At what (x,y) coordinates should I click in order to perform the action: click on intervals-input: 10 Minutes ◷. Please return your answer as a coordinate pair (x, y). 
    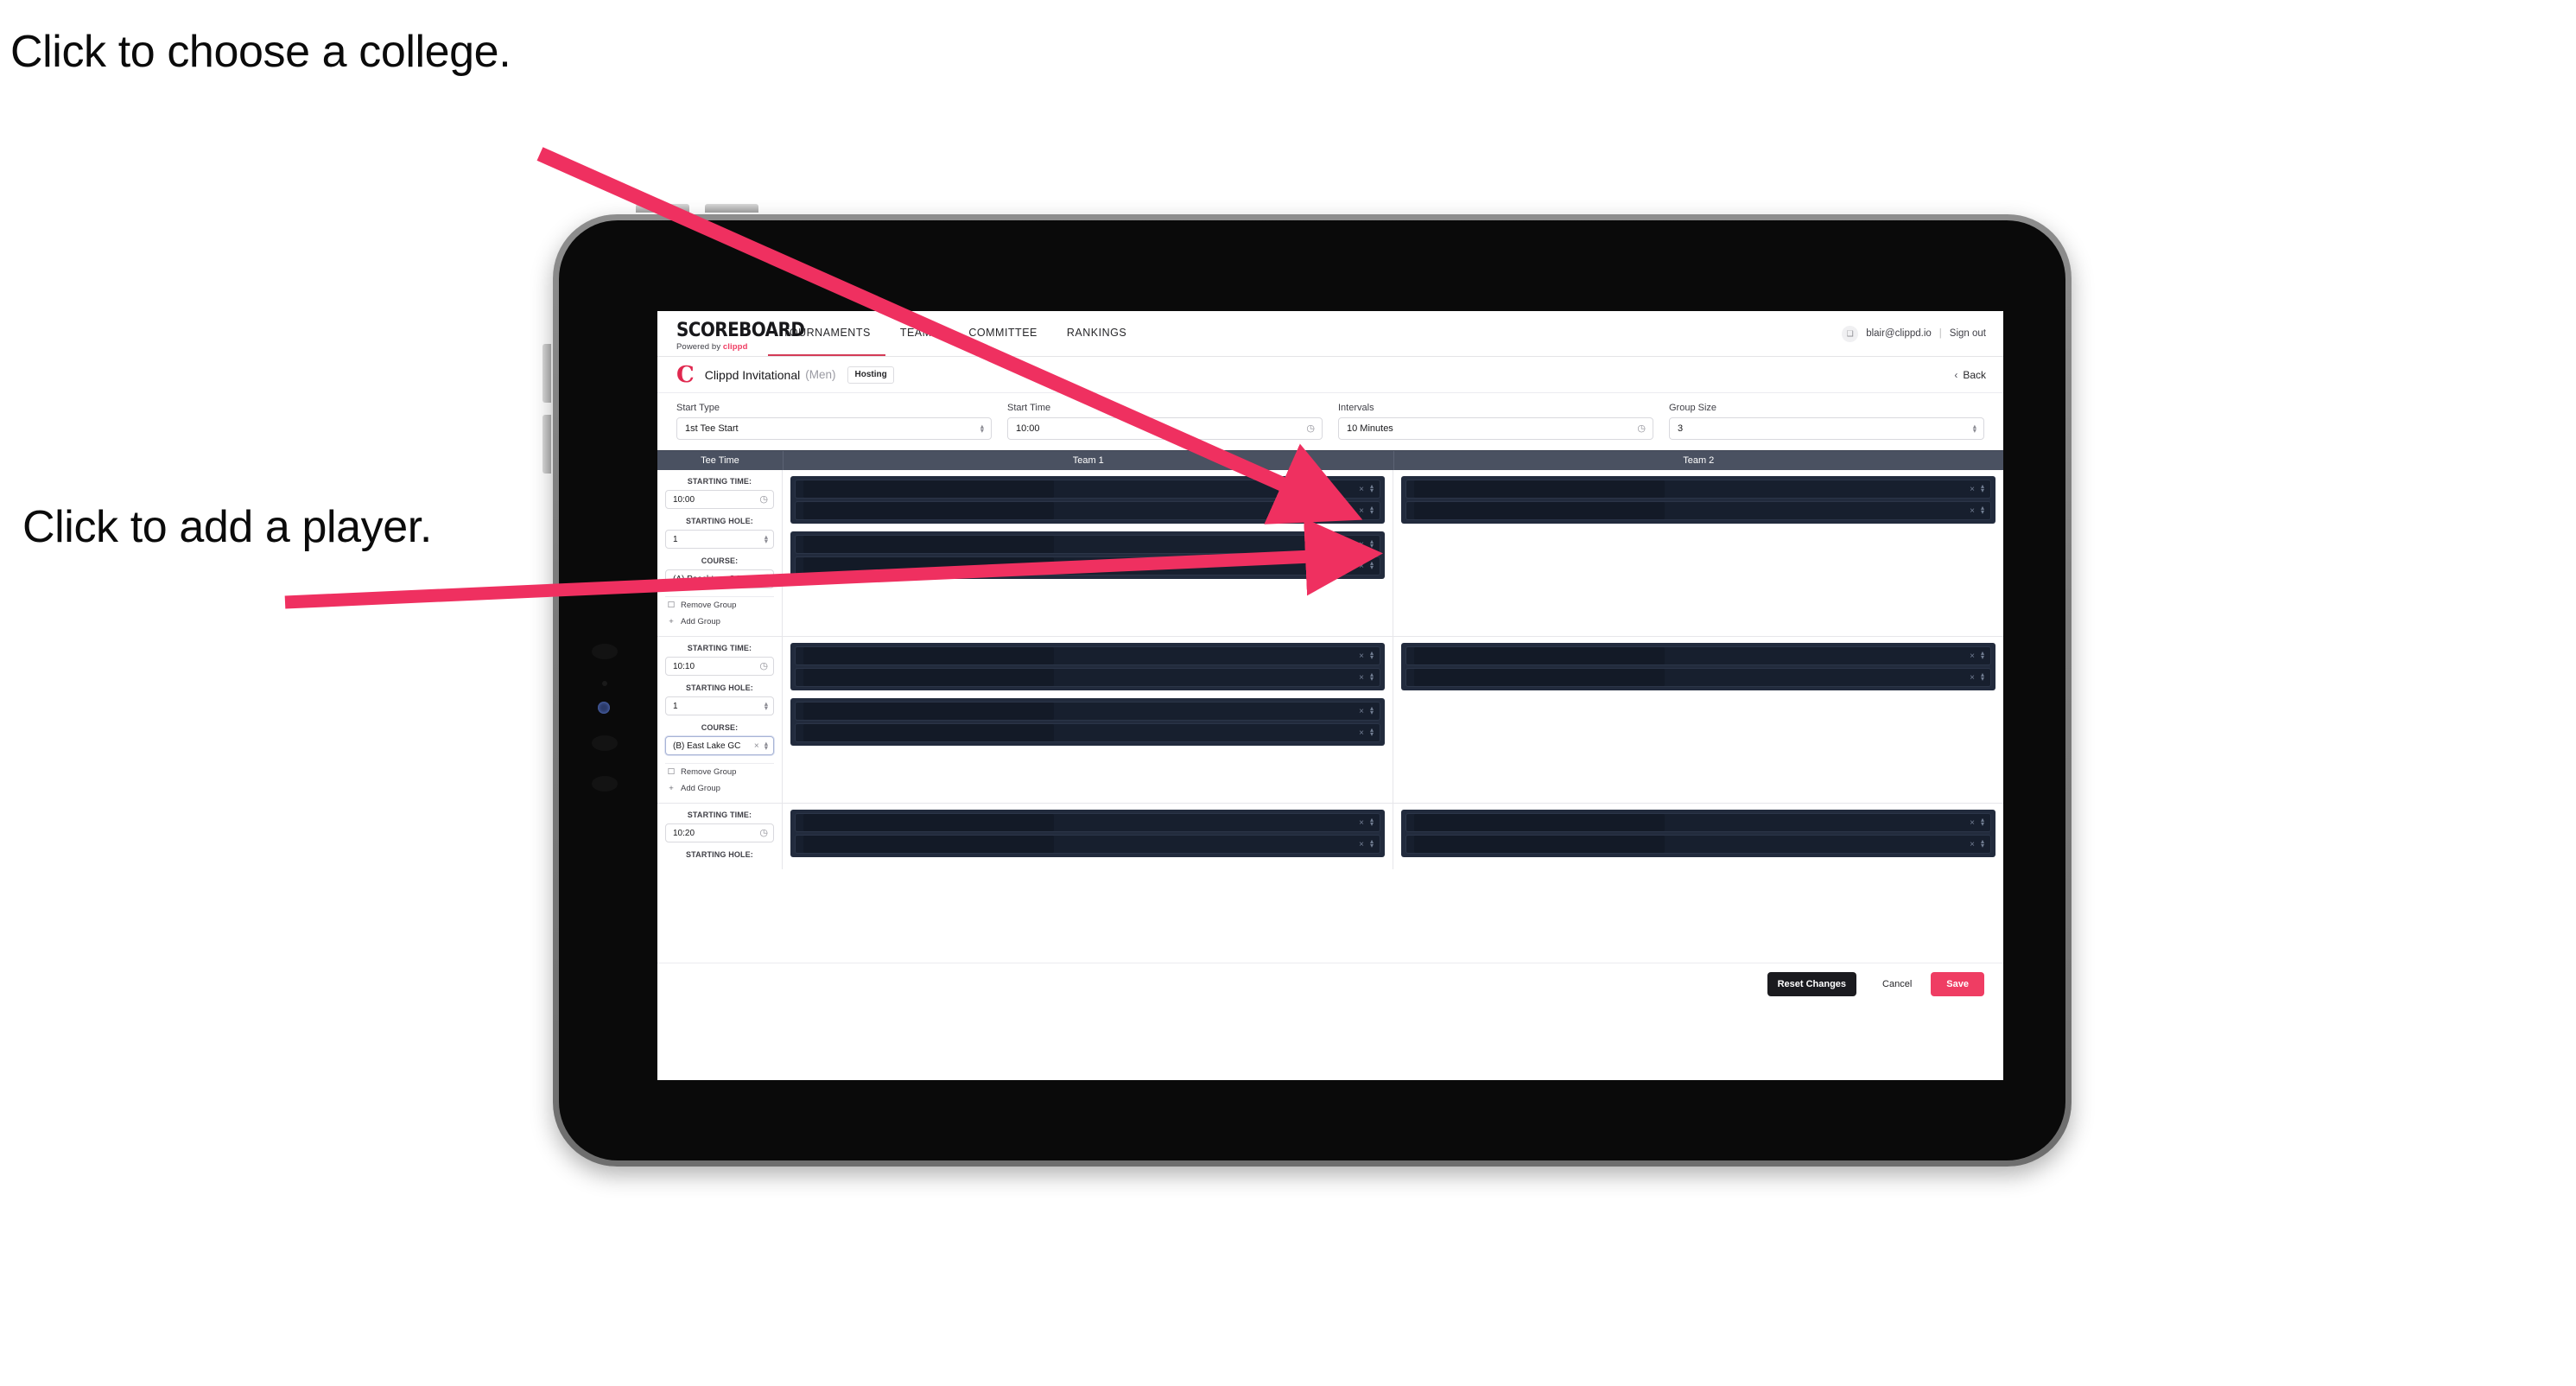
    Looking at the image, I should click on (1495, 428).